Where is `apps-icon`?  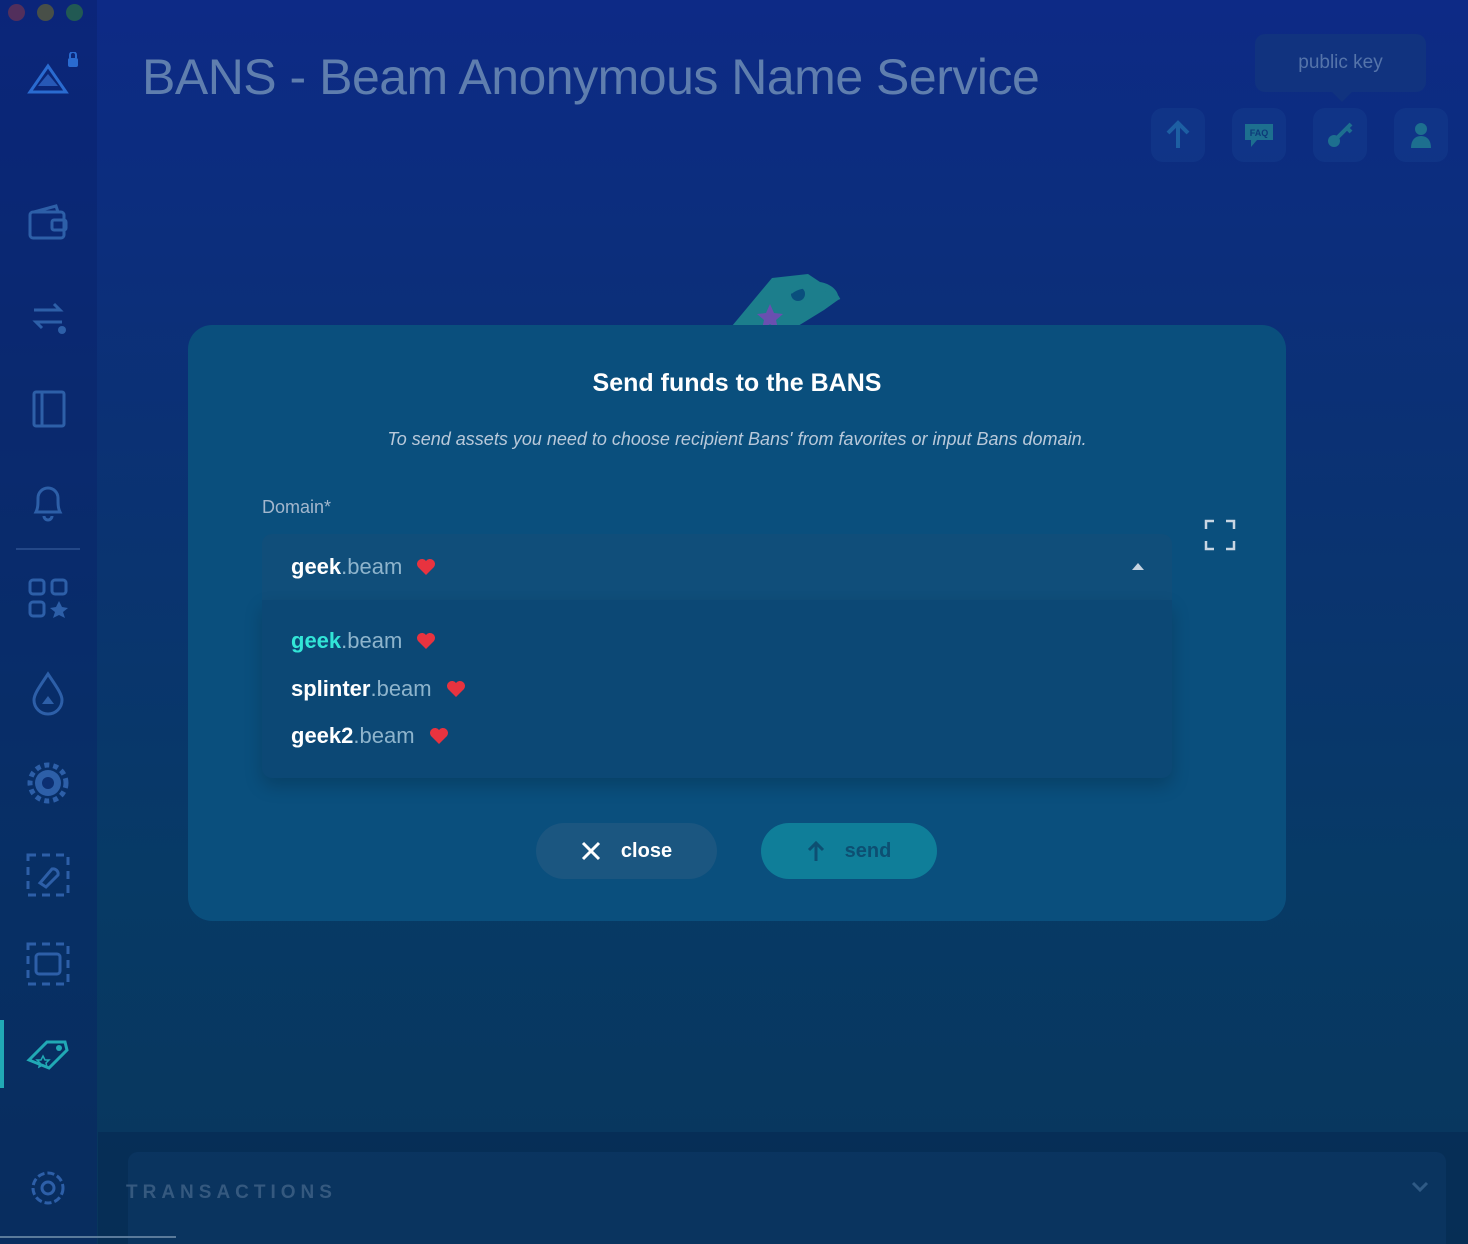
apps-icon is located at coordinates (48, 598).